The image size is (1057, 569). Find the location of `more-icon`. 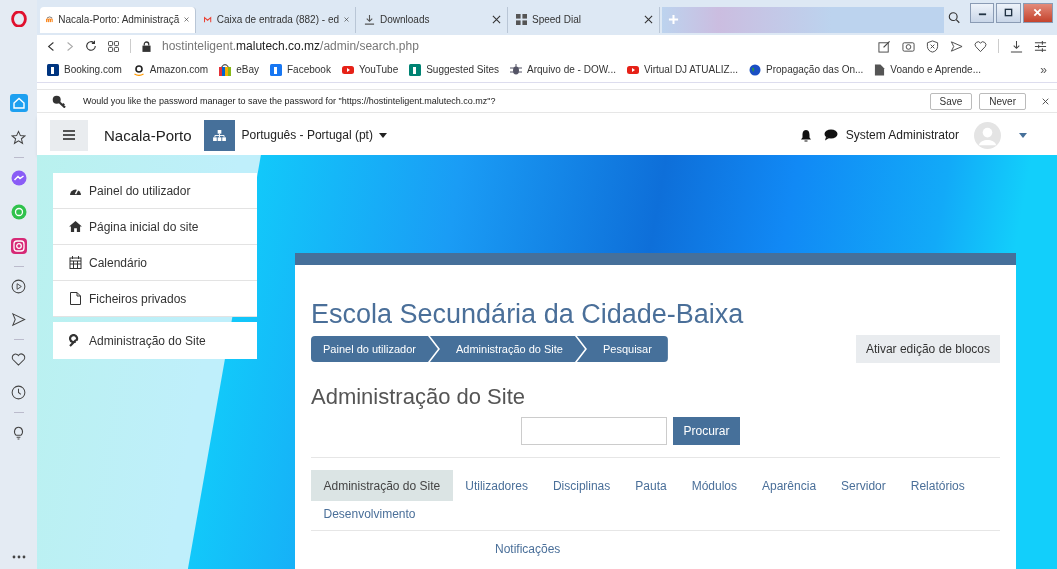

more-icon is located at coordinates (18, 557).